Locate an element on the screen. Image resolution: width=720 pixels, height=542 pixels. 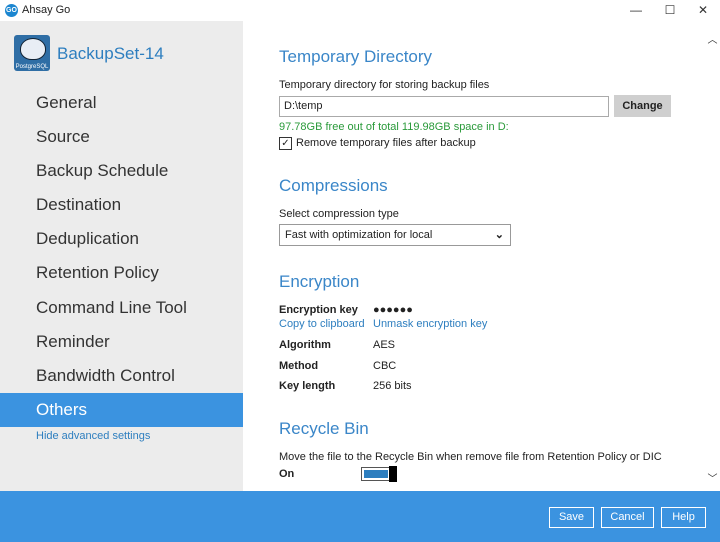
sidebar-item-source: Source is located at coordinates (121, 137).